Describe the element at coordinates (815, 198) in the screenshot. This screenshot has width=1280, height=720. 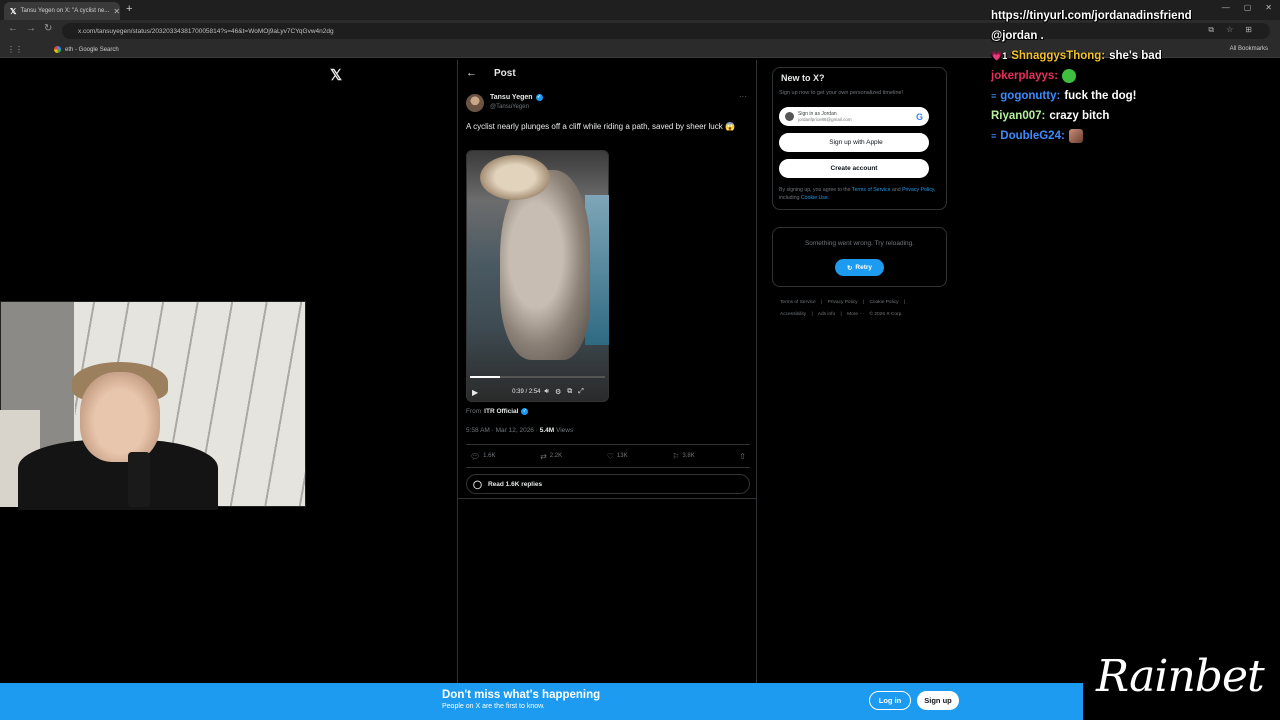
I see `cookie-use-link: Cookie Use.` at that location.